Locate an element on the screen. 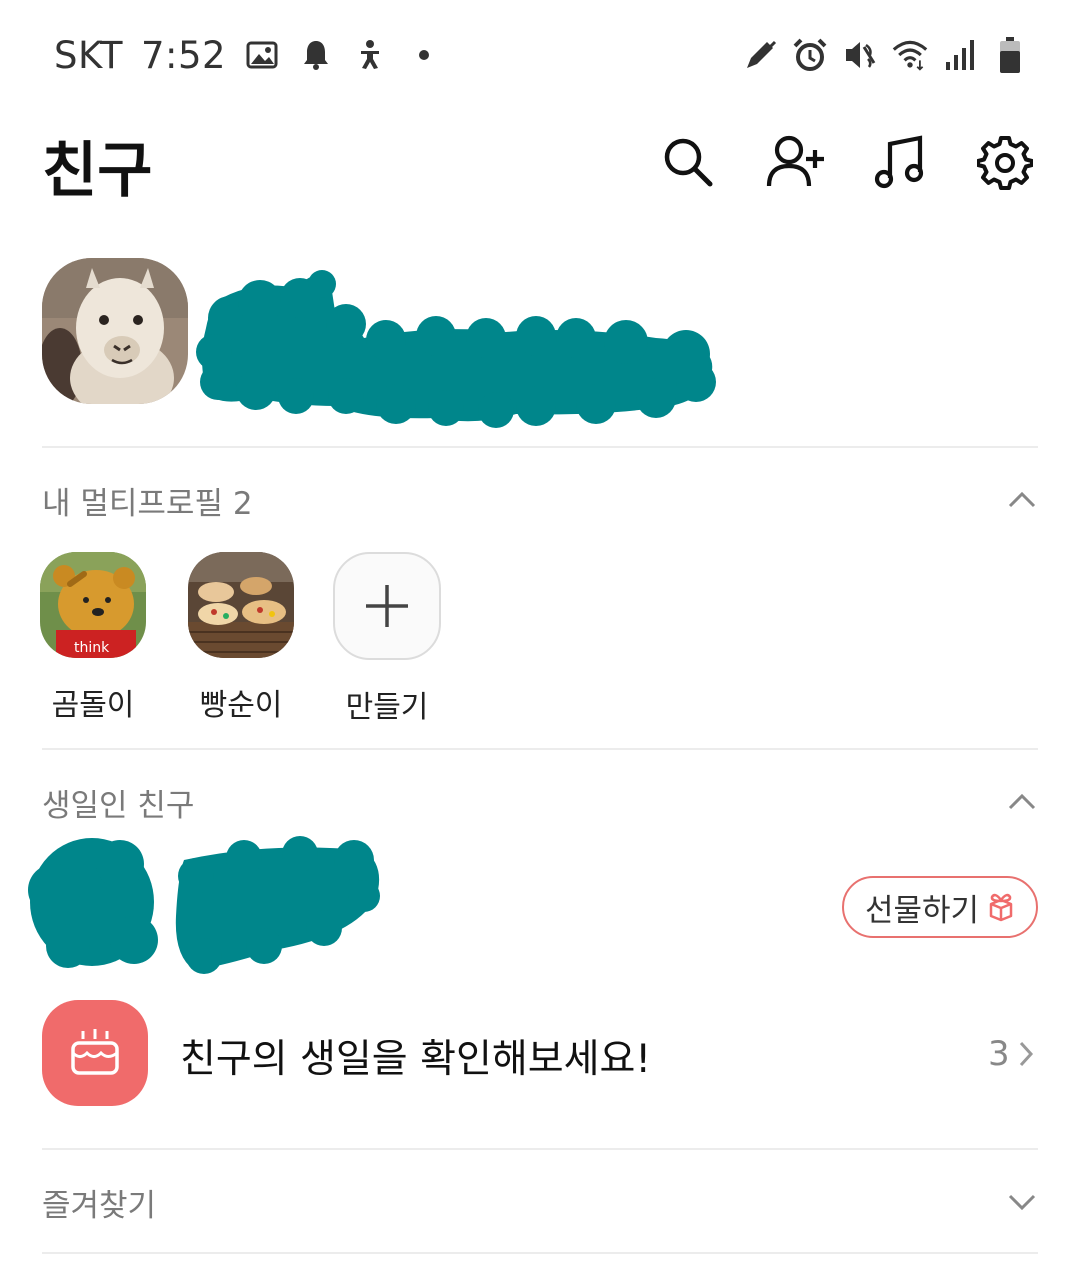 The image size is (1080, 1271). music-icon is located at coordinates (899, 162).